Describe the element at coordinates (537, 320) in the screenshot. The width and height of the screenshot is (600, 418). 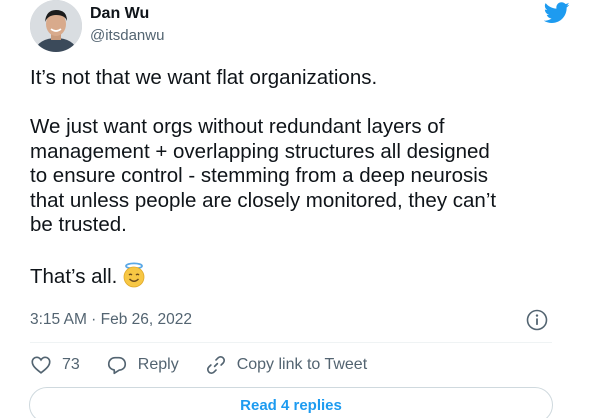
I see `info-icon` at that location.